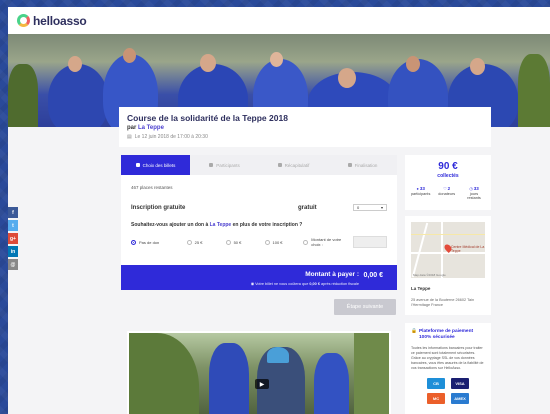 This screenshot has height=414, width=550. I want to click on donation-option-50: 50 €, so click(245, 242).